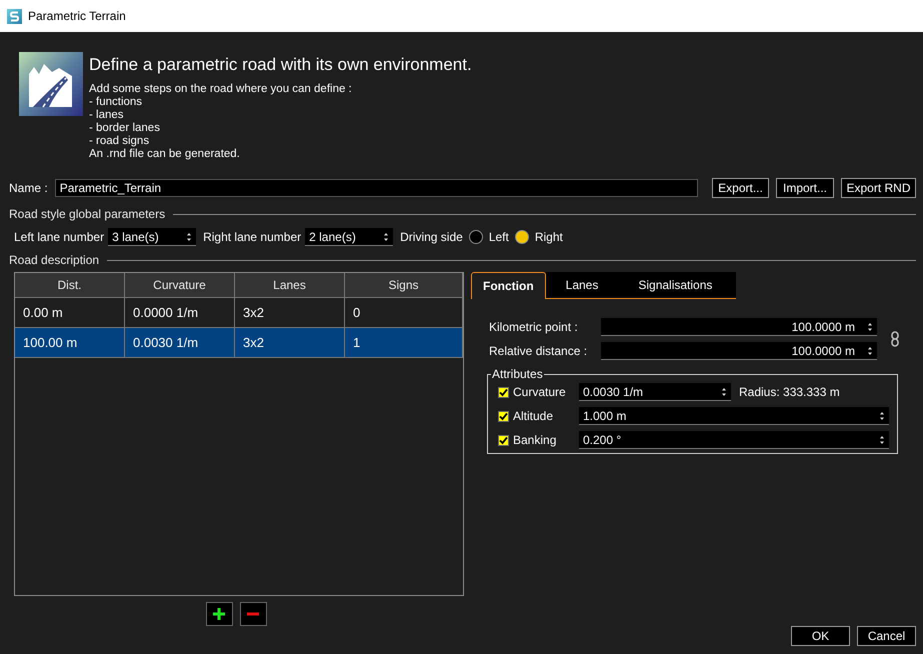 This screenshot has width=923, height=654. Describe the element at coordinates (734, 440) in the screenshot. I see `attribute-spinbox: 0.200 °` at that location.